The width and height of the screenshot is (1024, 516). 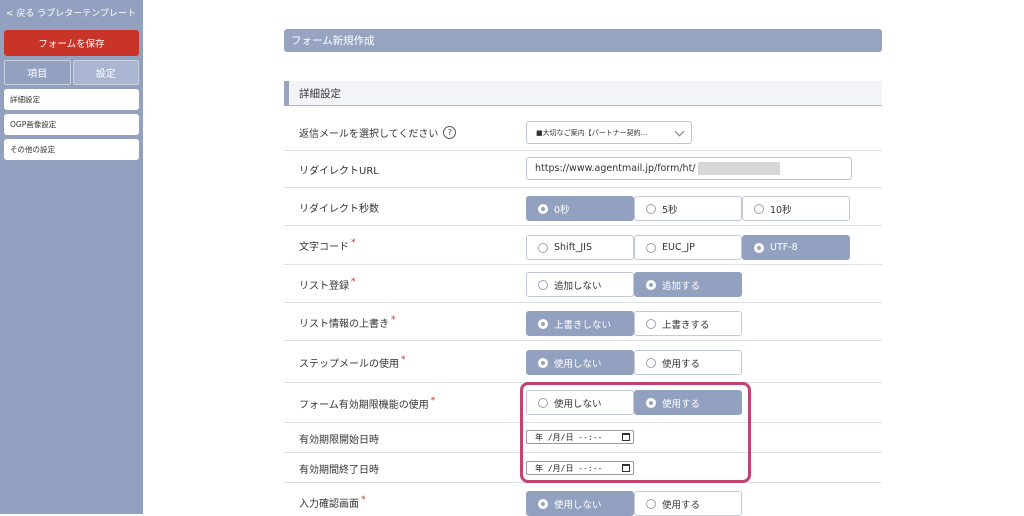 I want to click on chevron-down-icon, so click(x=679, y=131).